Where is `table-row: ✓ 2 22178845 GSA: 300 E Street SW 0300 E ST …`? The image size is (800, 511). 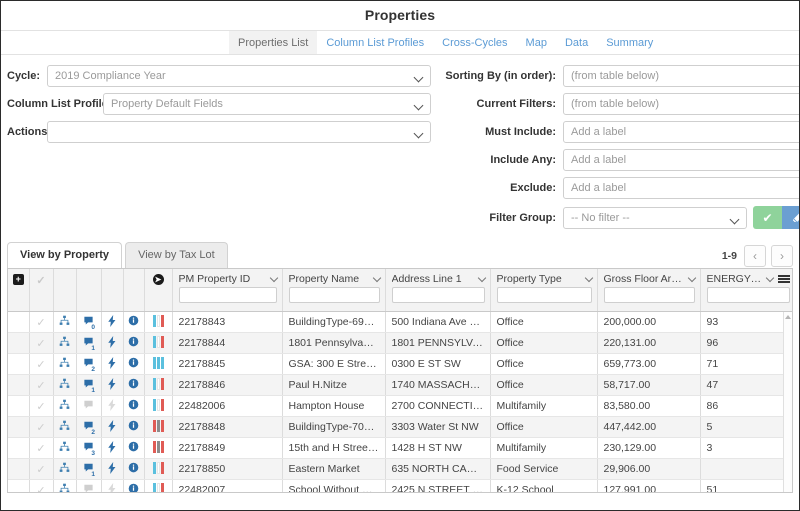 table-row: ✓ 2 22178845 GSA: 300 E Street SW 0300 E ST … is located at coordinates (400, 364).